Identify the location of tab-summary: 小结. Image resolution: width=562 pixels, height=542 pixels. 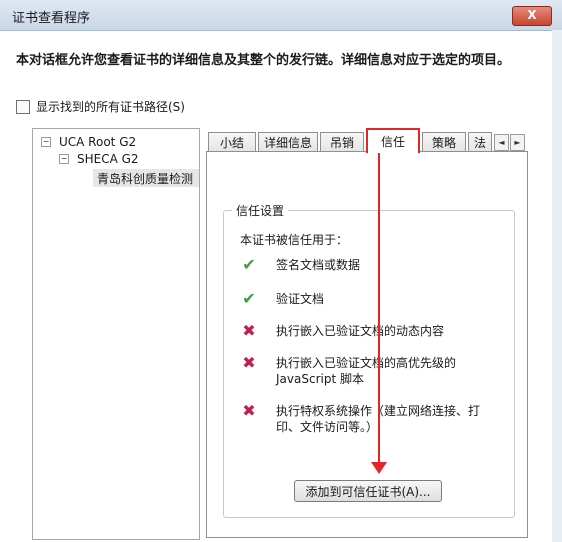
(232, 142).